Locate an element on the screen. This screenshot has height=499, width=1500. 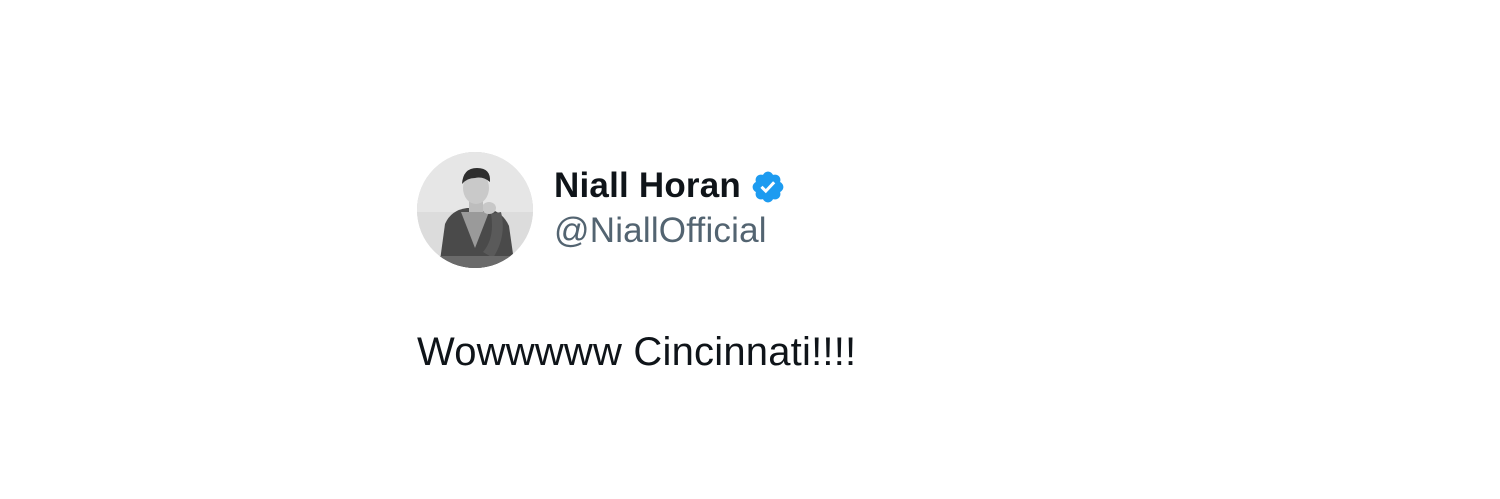
profile-photo-icon is located at coordinates (475, 210).